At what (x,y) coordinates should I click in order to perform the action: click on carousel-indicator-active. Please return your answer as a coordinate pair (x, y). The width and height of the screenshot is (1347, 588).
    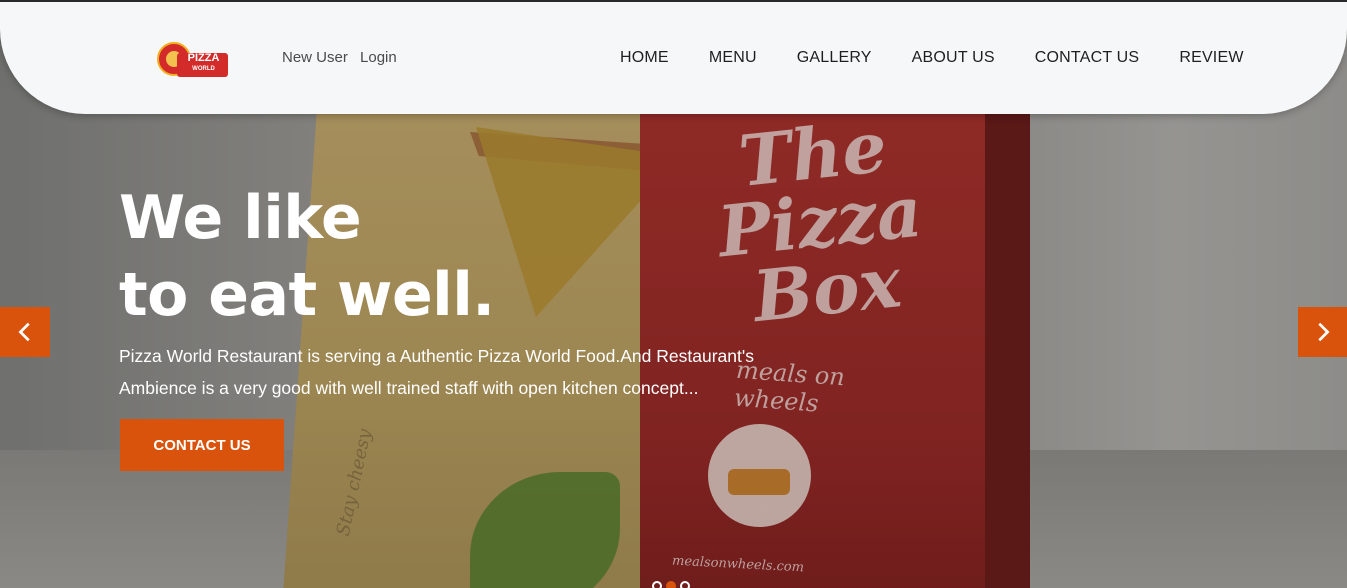
    Looking at the image, I should click on (671, 584).